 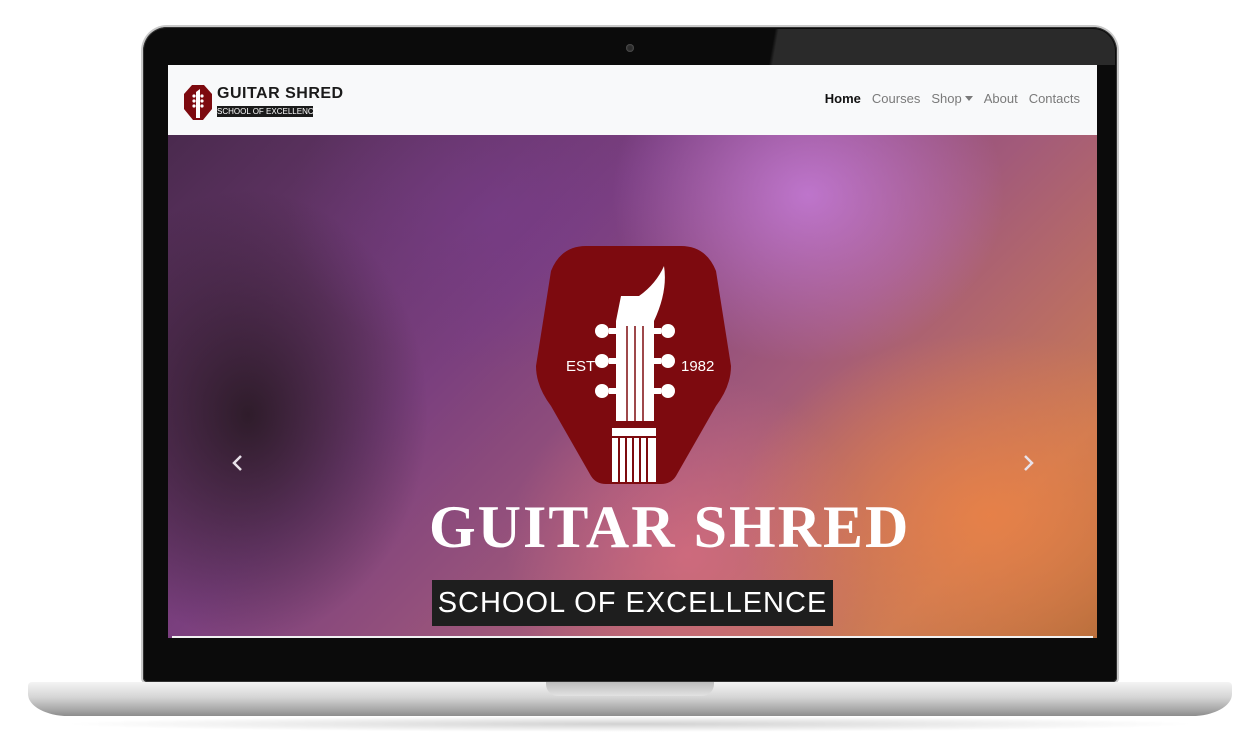 I want to click on brand-tagline: SCHOOL OF EXCELLENCE, so click(x=268, y=111).